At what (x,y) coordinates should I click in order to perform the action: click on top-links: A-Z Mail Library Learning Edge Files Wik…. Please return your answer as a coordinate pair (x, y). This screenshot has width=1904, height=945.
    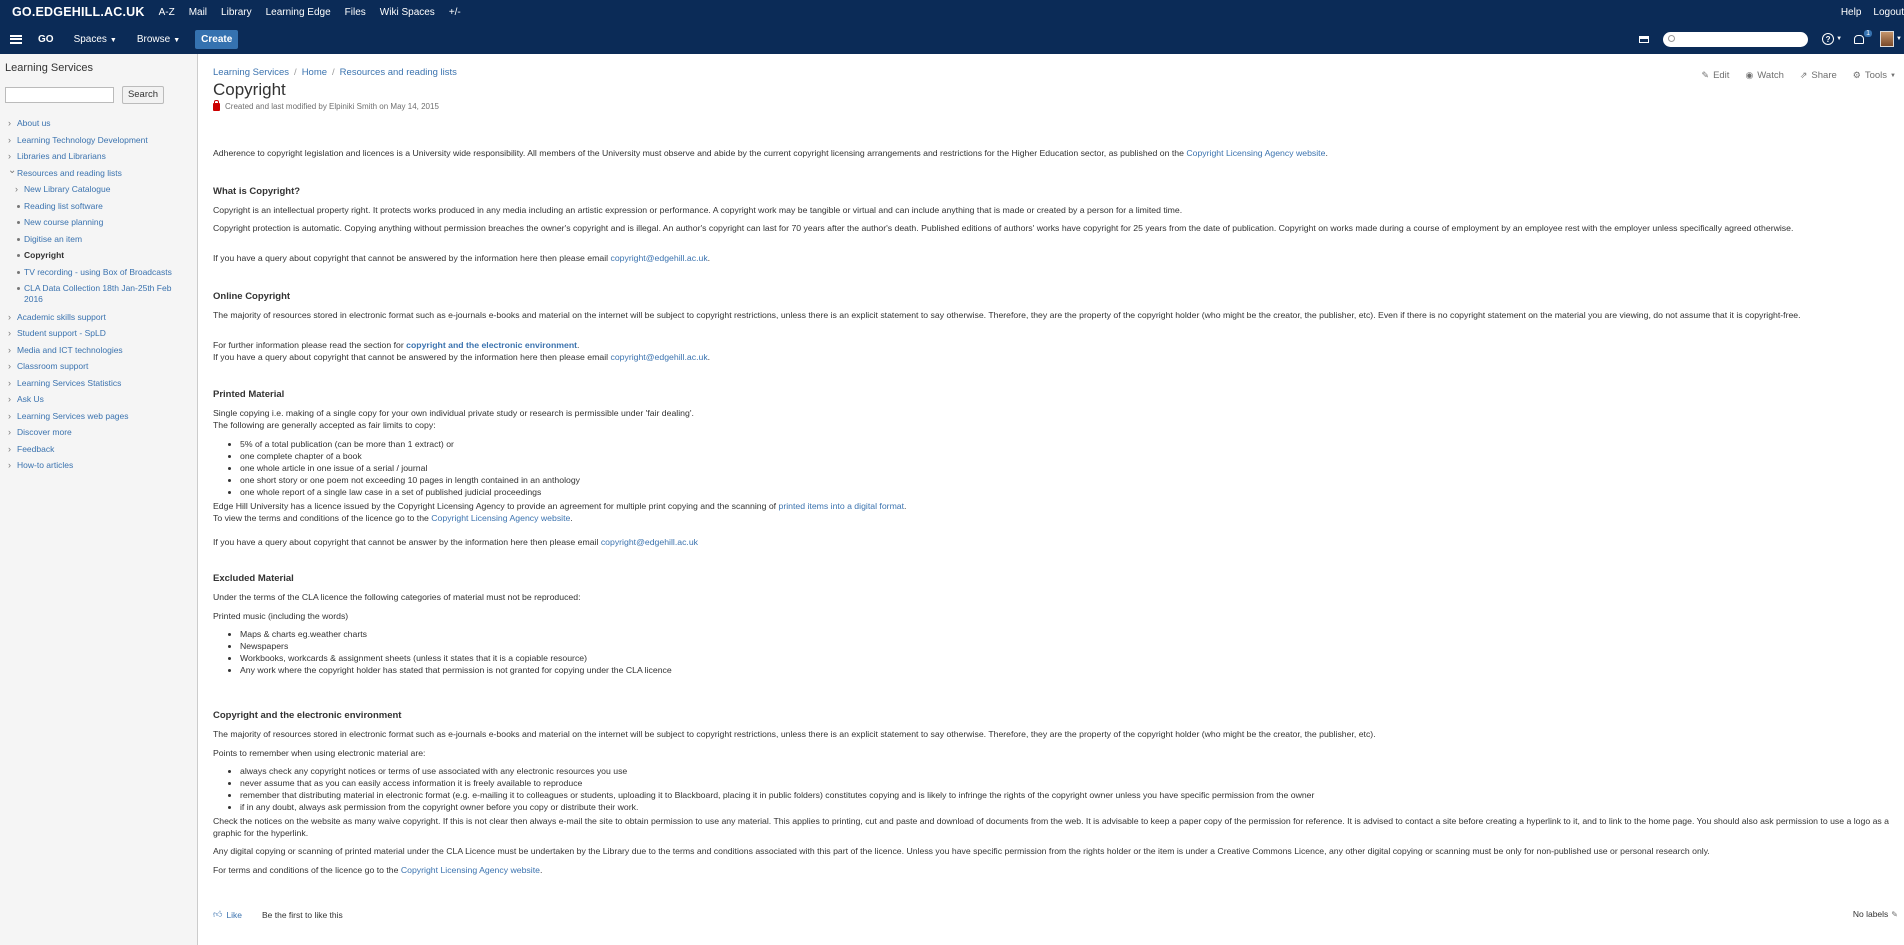
    Looking at the image, I should click on (317, 12).